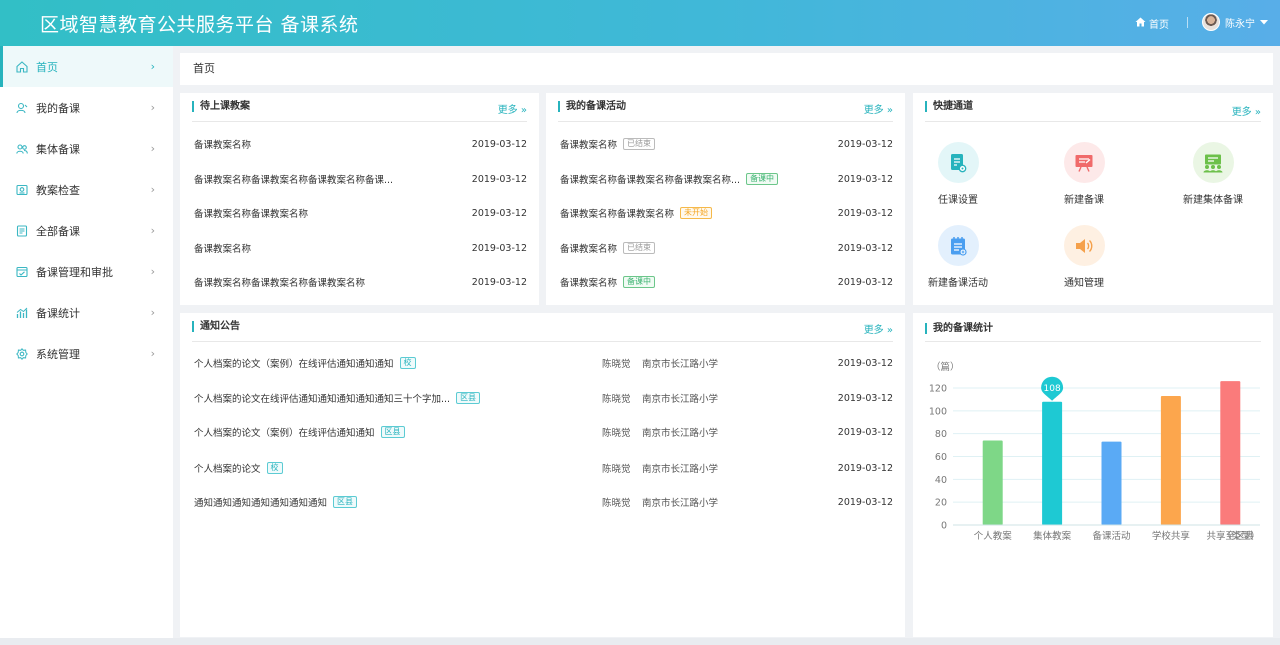 The image size is (1280, 645). I want to click on breadcrumb: 首页, so click(726, 69).